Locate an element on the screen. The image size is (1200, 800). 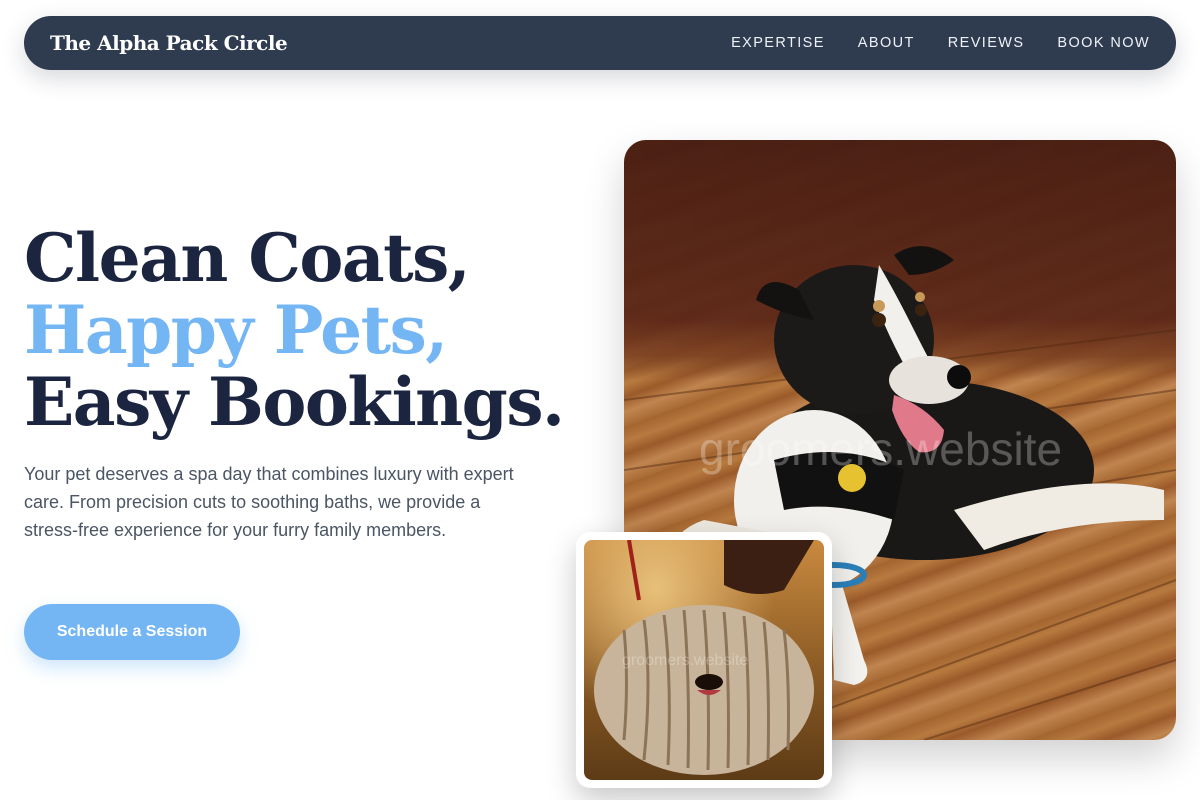
nav-links: EXPERTISE ABOUT REVIEWS BOOK NOW is located at coordinates (940, 43).